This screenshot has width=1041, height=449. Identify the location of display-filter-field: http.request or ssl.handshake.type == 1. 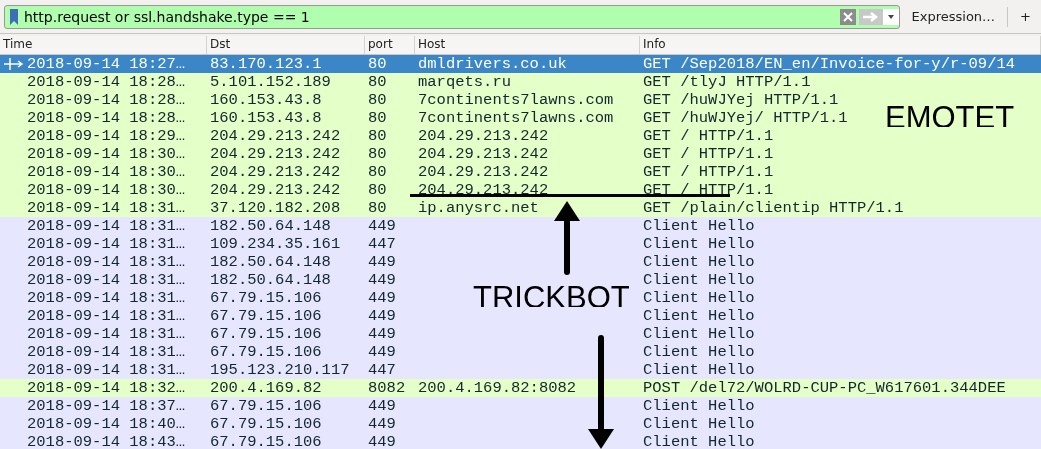
(452, 16).